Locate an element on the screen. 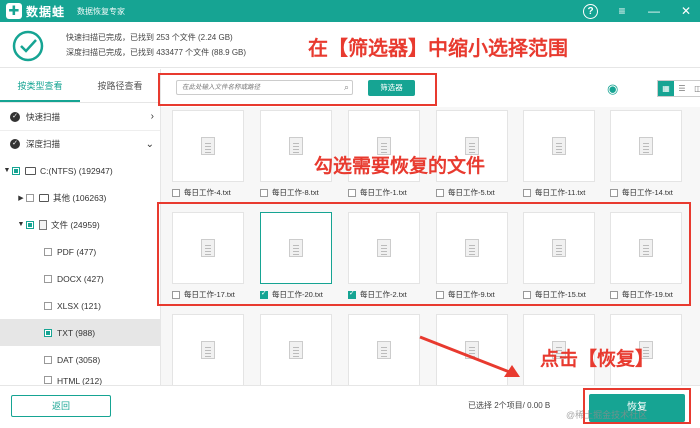 This screenshot has height=428, width=700. dat-label: DAT (3058) is located at coordinates (79, 359).